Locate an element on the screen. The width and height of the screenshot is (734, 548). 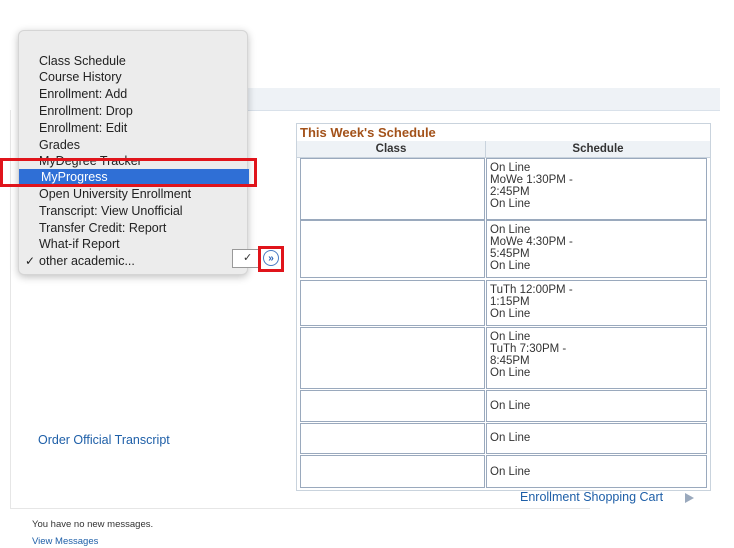
checkmark-icon: ✓ is located at coordinates (30, 261).